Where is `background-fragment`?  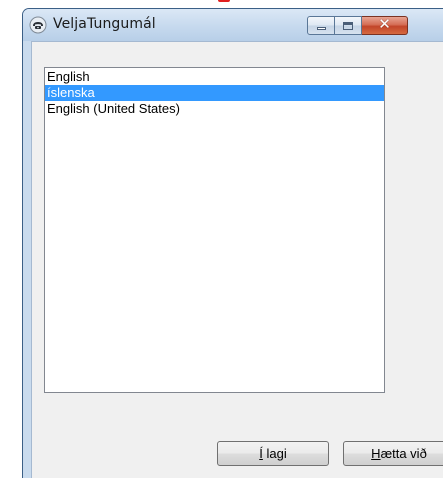 background-fragment is located at coordinates (221, 2).